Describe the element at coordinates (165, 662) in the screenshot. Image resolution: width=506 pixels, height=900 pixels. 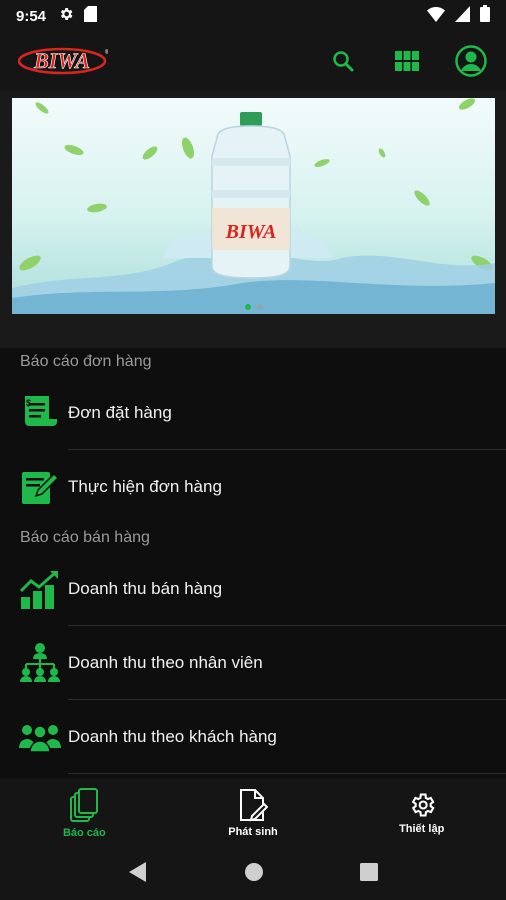
I see `menu-item-label: Doanh thu theo nhân viên` at that location.